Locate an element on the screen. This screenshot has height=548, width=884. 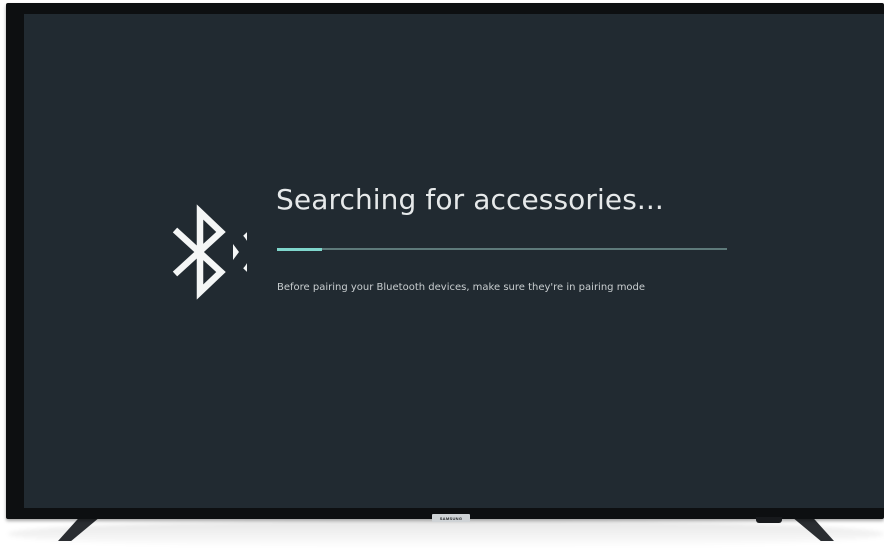
ir-sensor is located at coordinates (769, 520).